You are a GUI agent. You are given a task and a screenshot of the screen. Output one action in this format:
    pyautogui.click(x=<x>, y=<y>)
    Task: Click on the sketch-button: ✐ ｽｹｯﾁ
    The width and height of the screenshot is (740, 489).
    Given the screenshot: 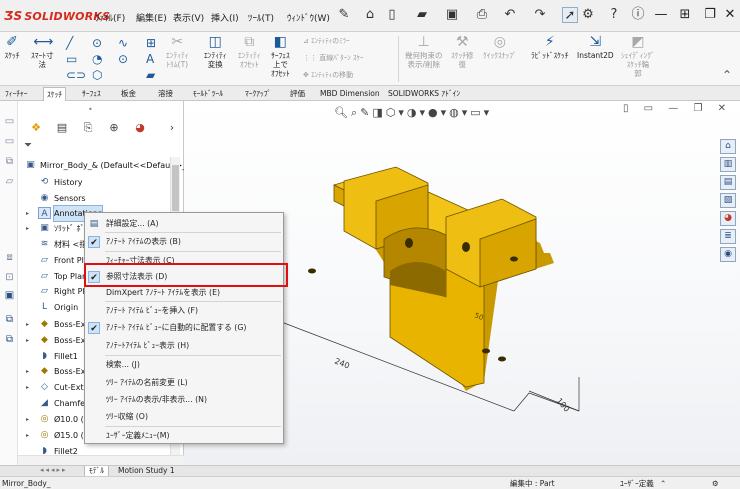 What is the action you would take?
    pyautogui.click(x=12, y=47)
    